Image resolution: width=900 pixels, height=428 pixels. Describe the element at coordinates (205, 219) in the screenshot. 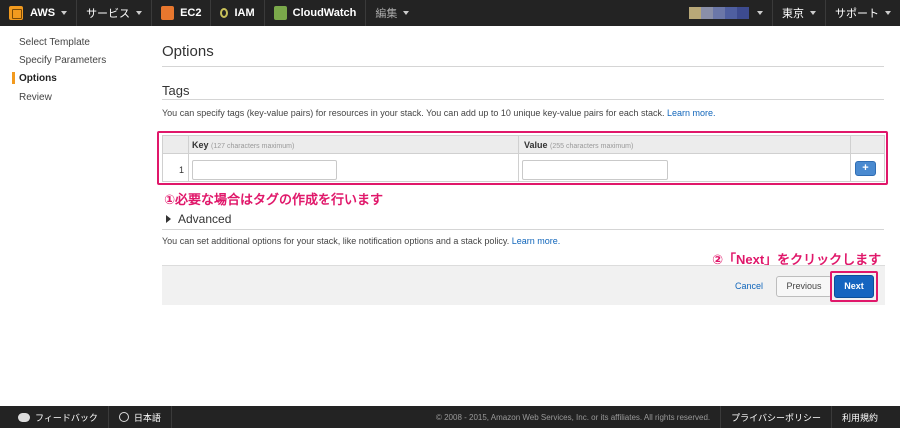

I see `advanced-label: Advanced` at that location.